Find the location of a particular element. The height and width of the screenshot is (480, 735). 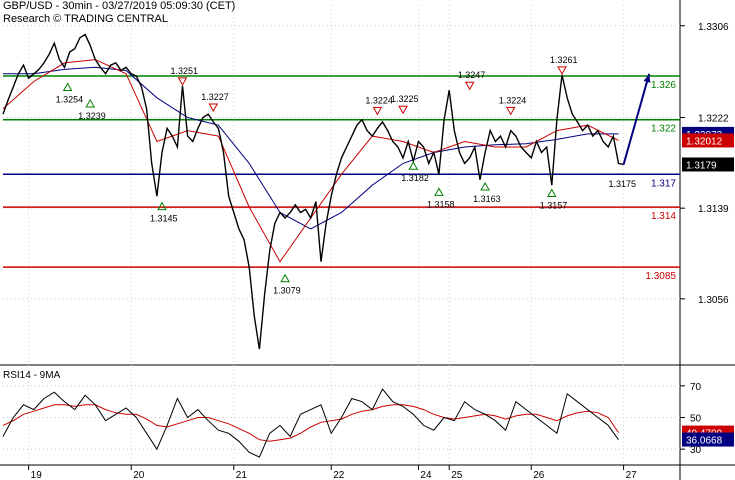

rsi-tick-label: 70 is located at coordinates (696, 387).